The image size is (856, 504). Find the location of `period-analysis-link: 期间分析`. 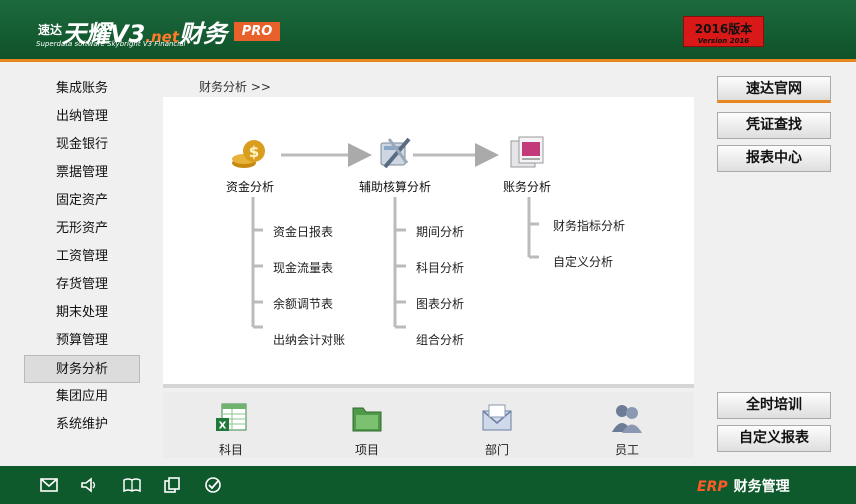

period-analysis-link: 期间分析 is located at coordinates (440, 231).